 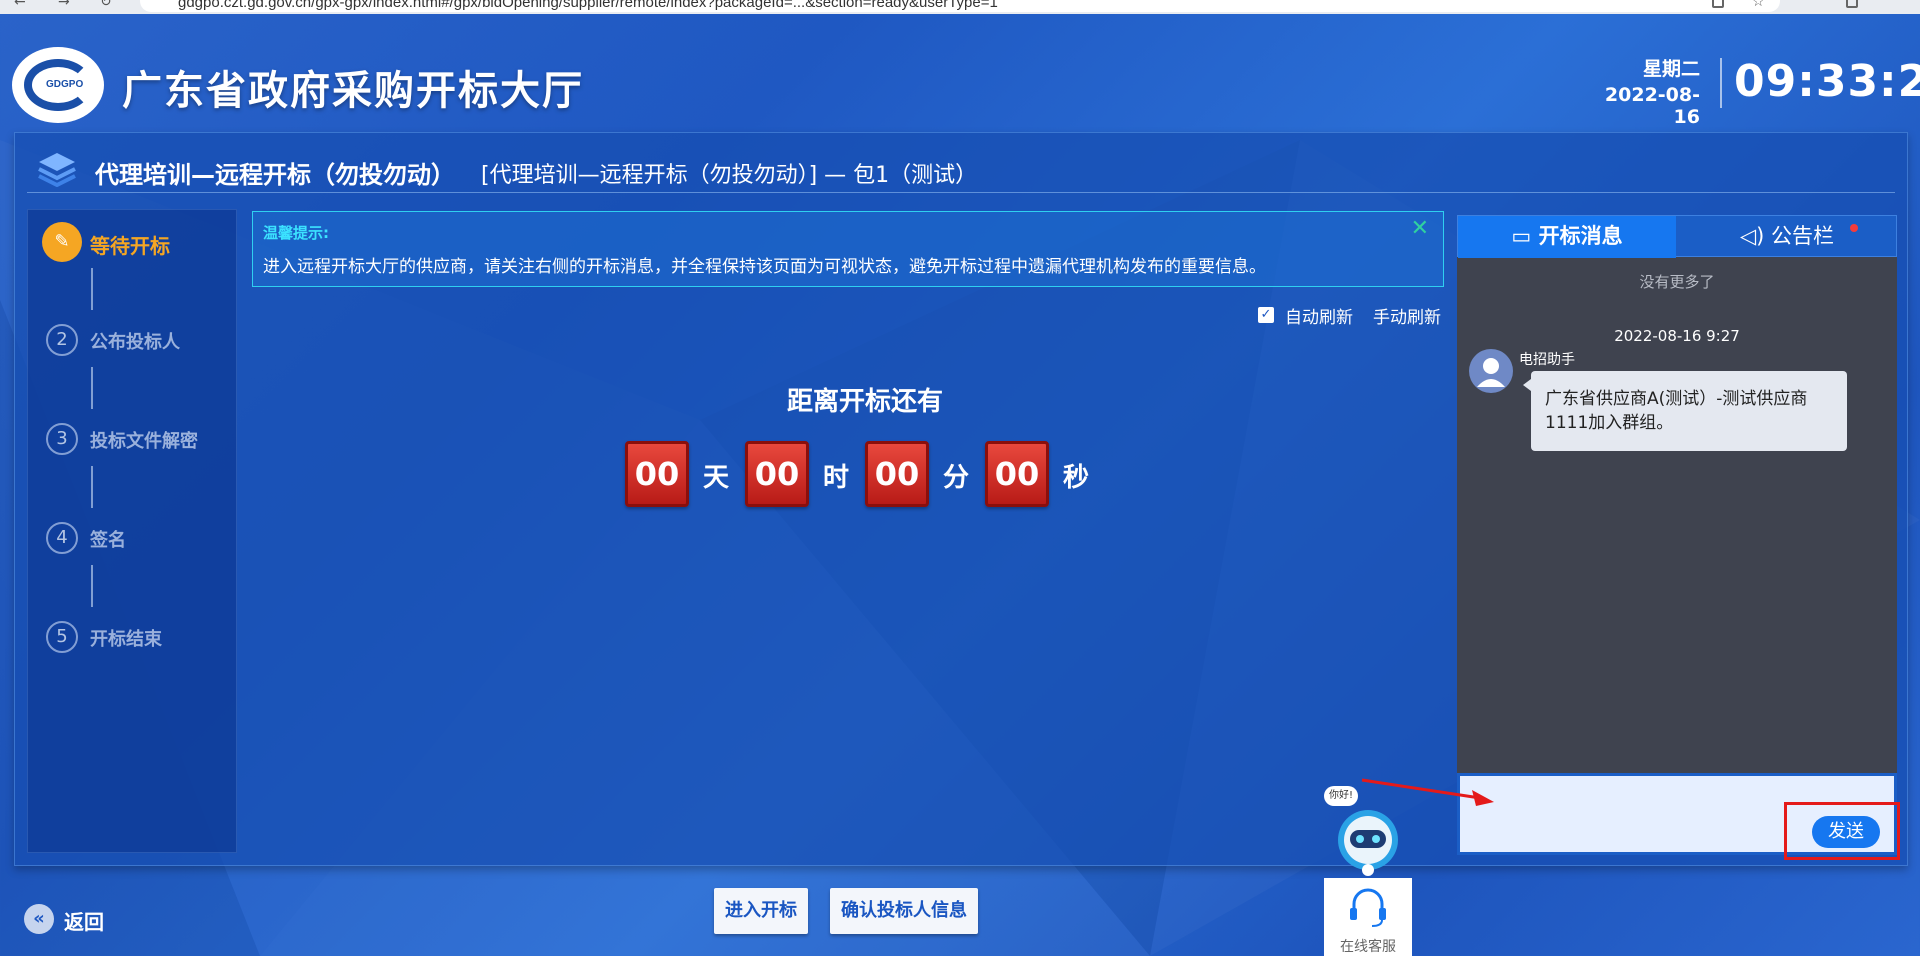 What do you see at coordinates (108, 540) in the screenshot?
I see `step-label: 签名` at bounding box center [108, 540].